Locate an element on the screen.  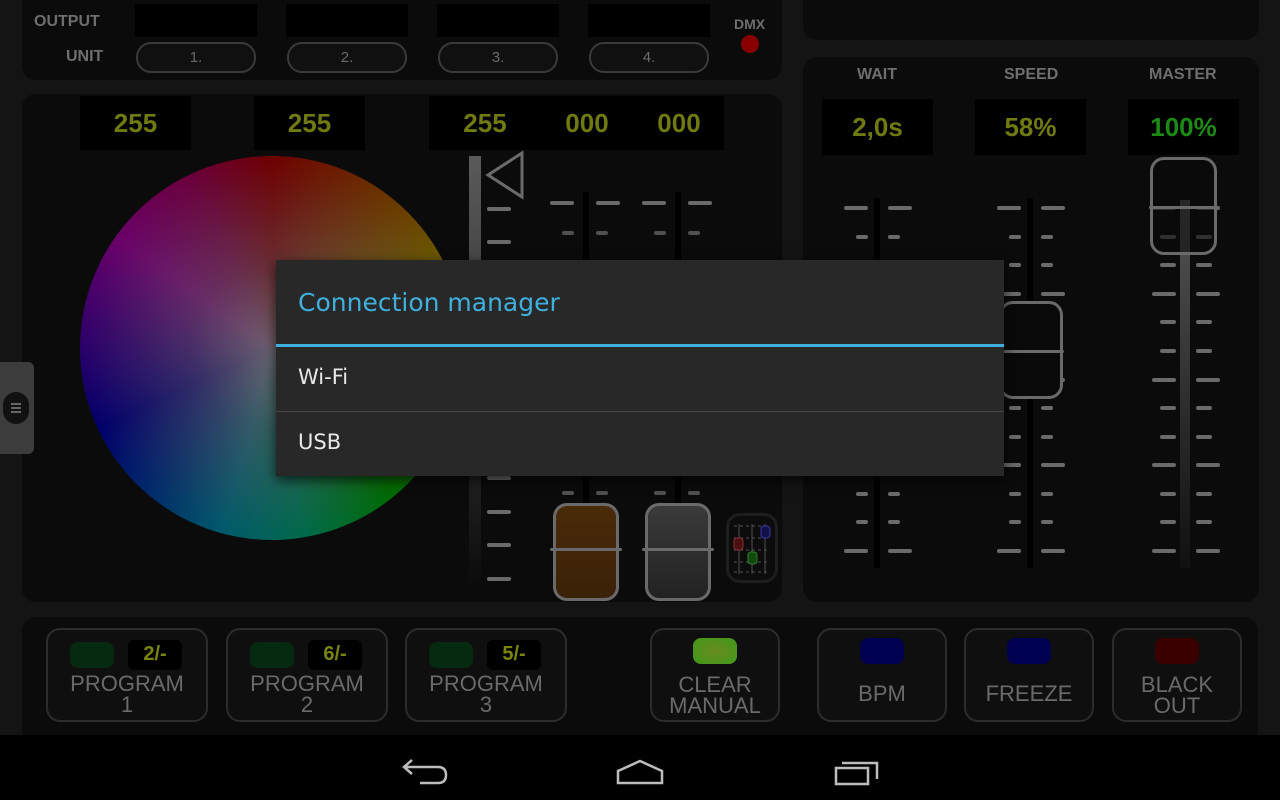
fader-2-knob is located at coordinates (678, 552).